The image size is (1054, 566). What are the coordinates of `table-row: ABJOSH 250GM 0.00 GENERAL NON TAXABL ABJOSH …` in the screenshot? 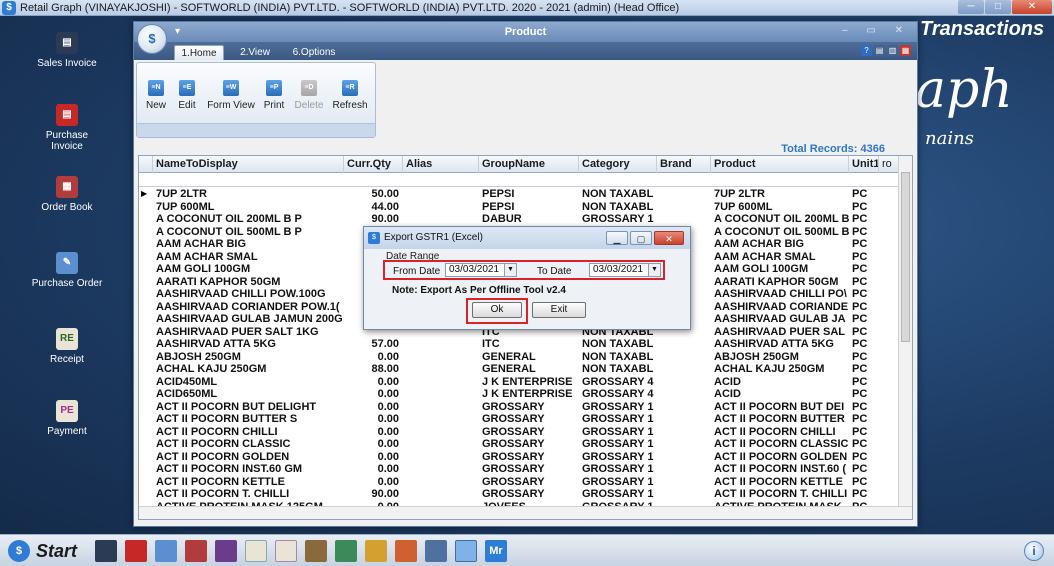 It's located at (519, 357).